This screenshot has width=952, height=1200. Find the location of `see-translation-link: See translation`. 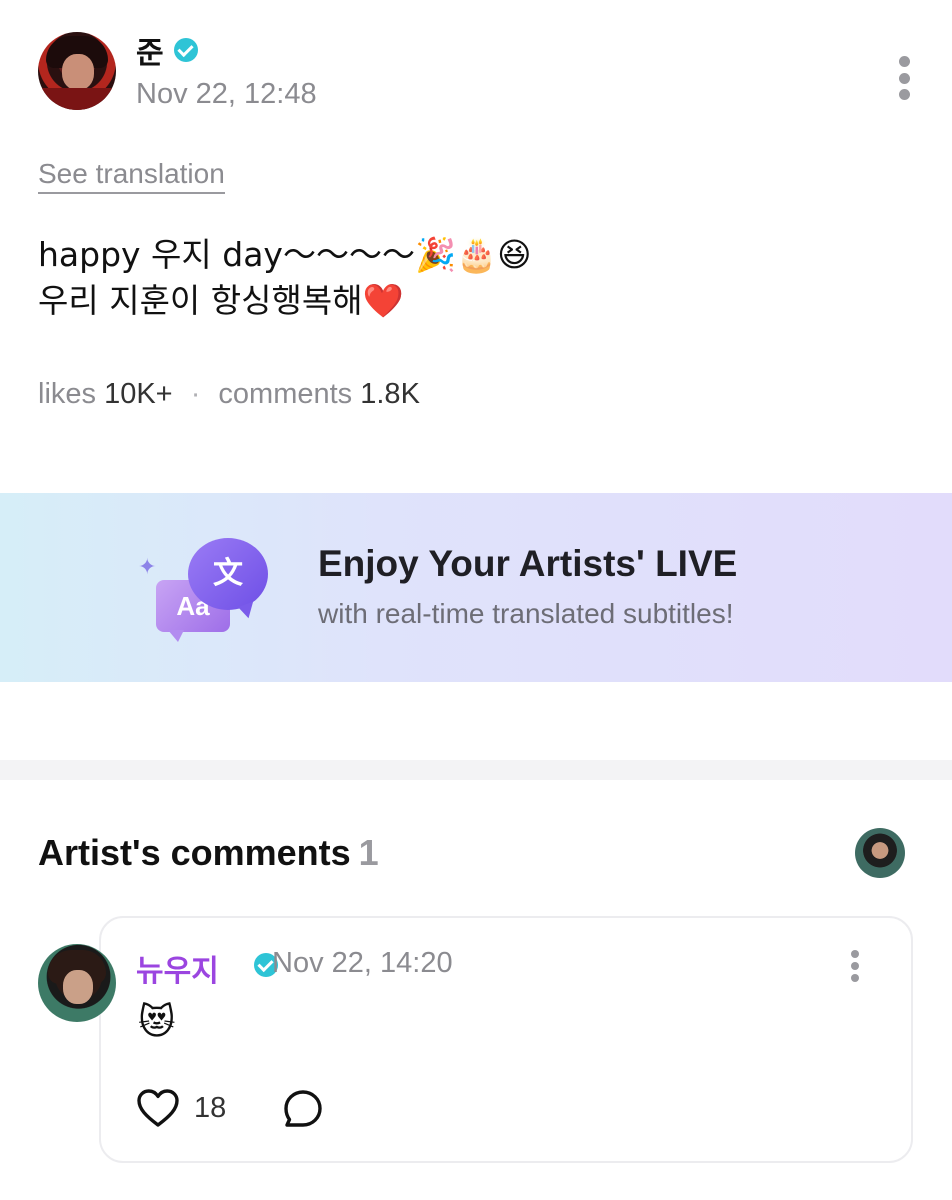

see-translation-link: See translation is located at coordinates (131, 176).